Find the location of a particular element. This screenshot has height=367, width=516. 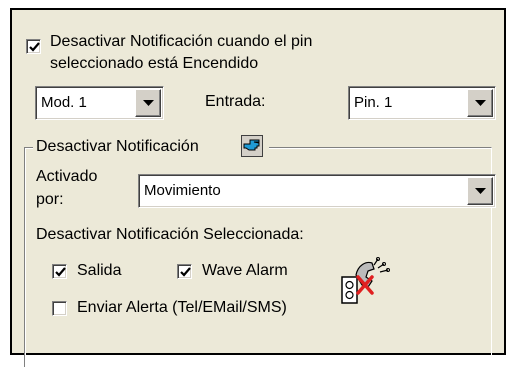

pin-select-dropdown-button is located at coordinates (480, 103).